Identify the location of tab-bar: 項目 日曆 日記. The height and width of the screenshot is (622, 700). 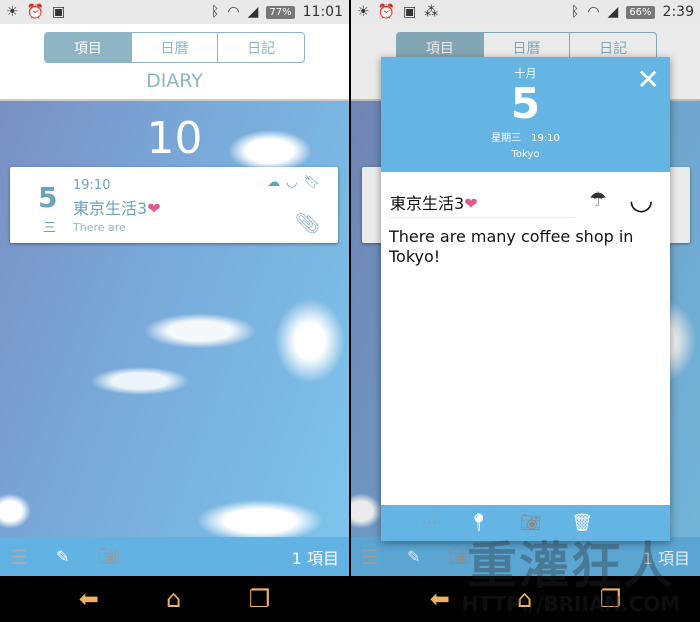
(174, 47).